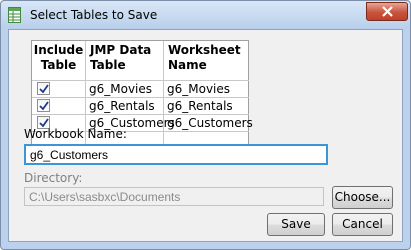 This screenshot has height=250, width=411. What do you see at coordinates (121, 89) in the screenshot?
I see `data-table-cell: g6_Movies` at bounding box center [121, 89].